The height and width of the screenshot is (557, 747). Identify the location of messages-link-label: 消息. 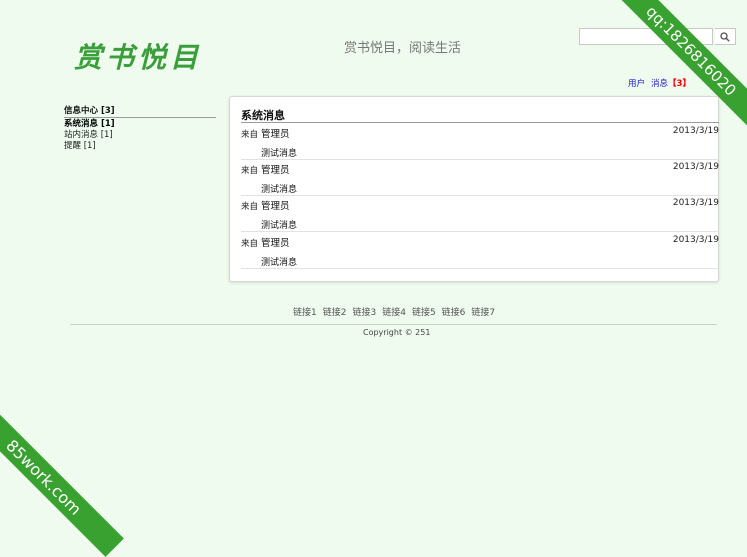
(660, 84).